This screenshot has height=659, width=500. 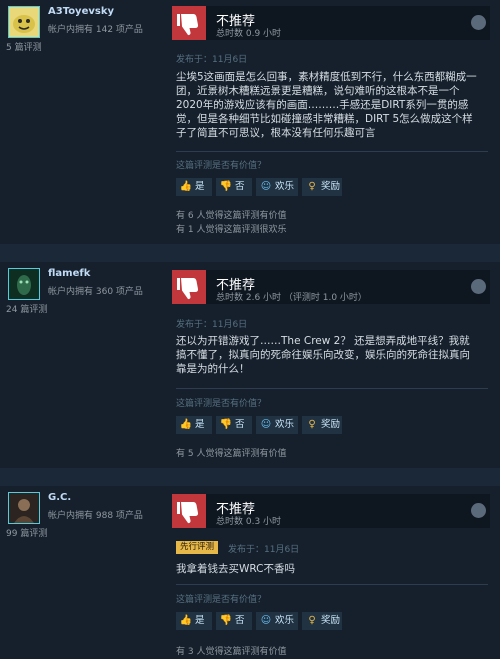 I want to click on review-count: 5 篇评测, so click(x=24, y=46).